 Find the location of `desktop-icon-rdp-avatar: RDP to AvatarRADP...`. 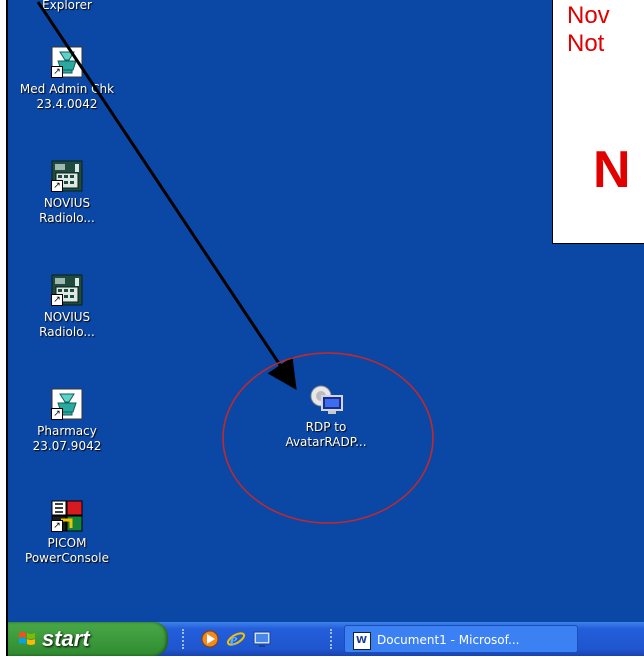

desktop-icon-rdp-avatar: RDP to AvatarRADP... is located at coordinates (326, 417).